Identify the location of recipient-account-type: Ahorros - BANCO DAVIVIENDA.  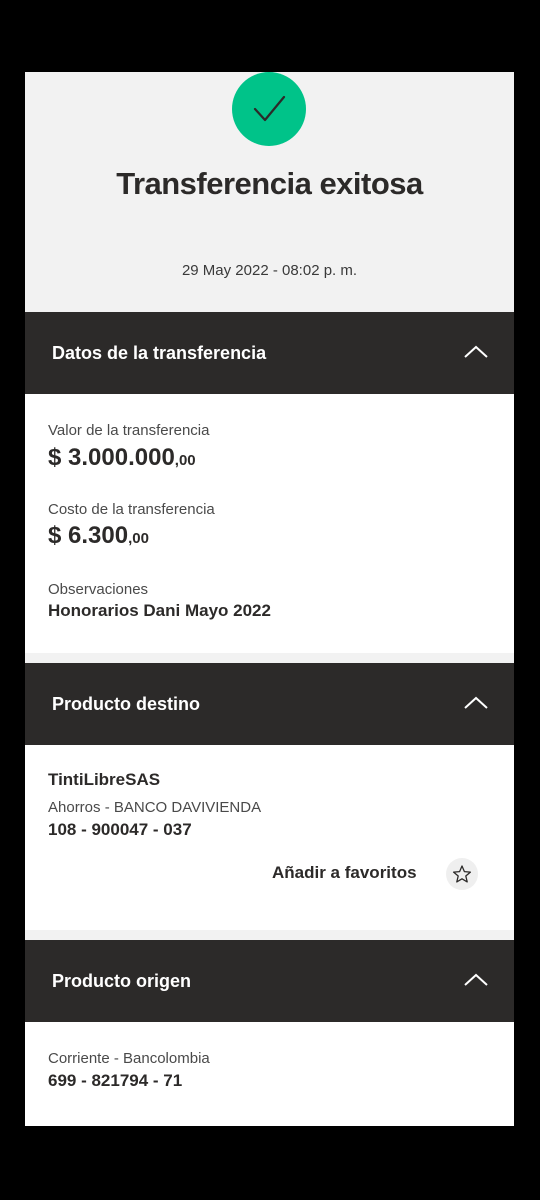
(155, 807).